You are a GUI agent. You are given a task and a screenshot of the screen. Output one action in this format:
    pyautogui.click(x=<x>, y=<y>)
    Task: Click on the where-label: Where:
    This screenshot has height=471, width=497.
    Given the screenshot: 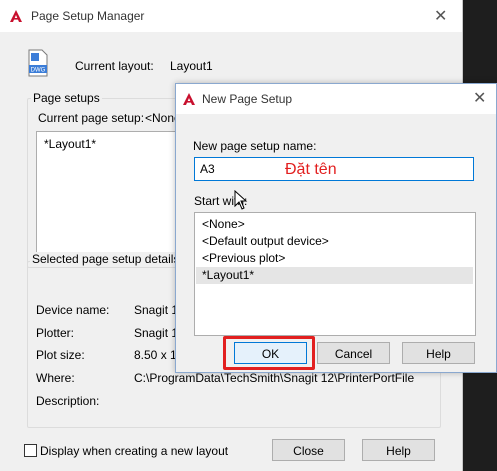 What is the action you would take?
    pyautogui.click(x=55, y=378)
    